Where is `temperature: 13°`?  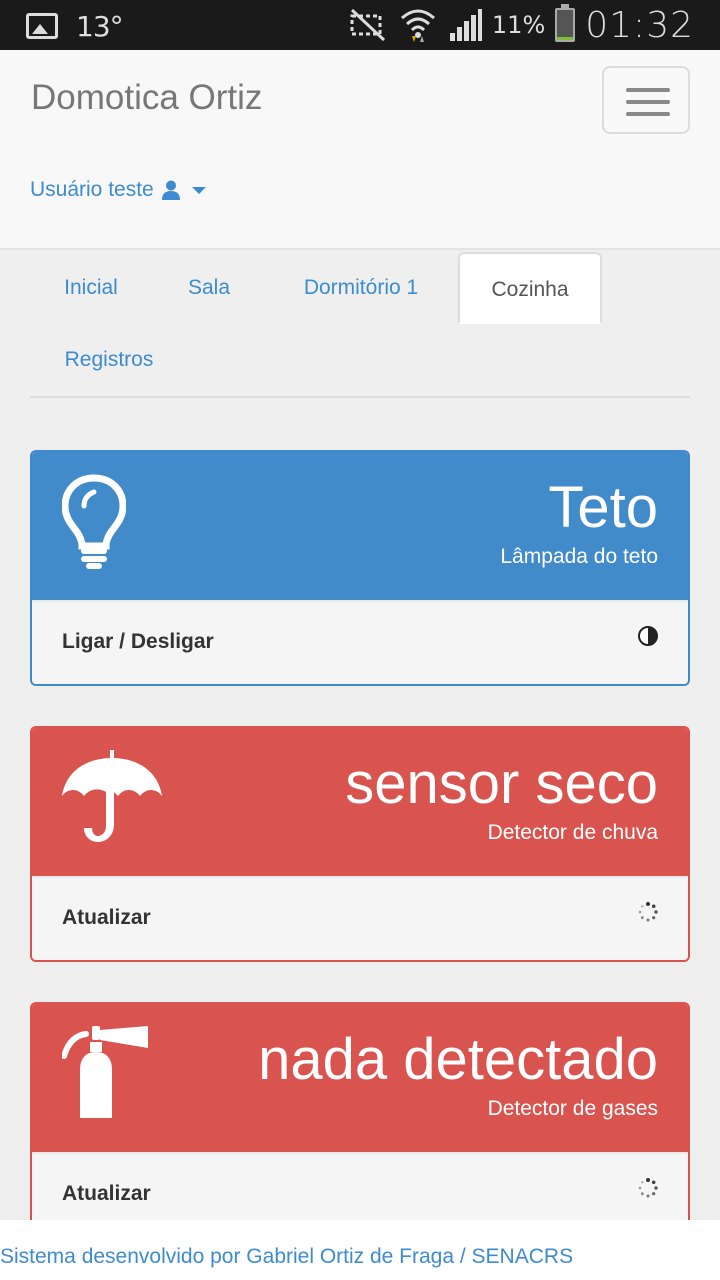
temperature: 13° is located at coordinates (100, 26).